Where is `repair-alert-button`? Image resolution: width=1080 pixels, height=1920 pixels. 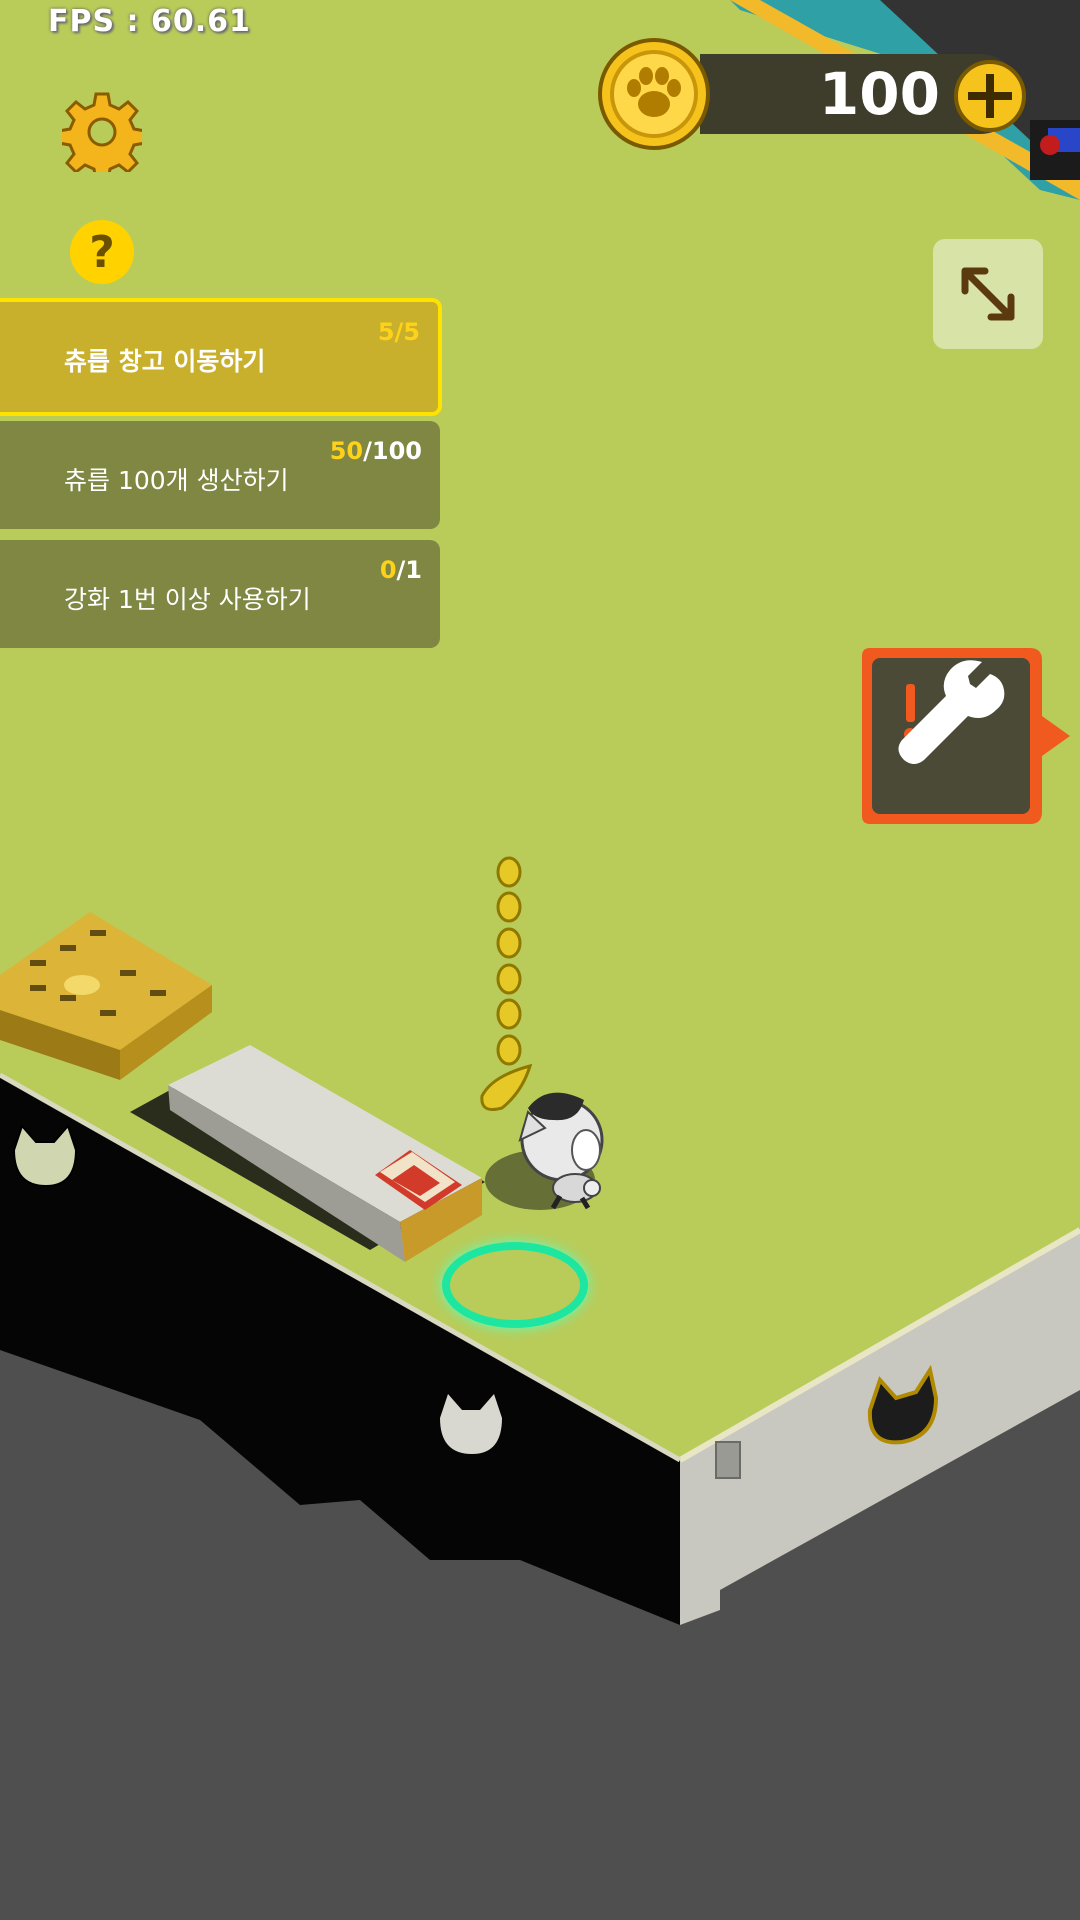 repair-alert-button is located at coordinates (970, 736).